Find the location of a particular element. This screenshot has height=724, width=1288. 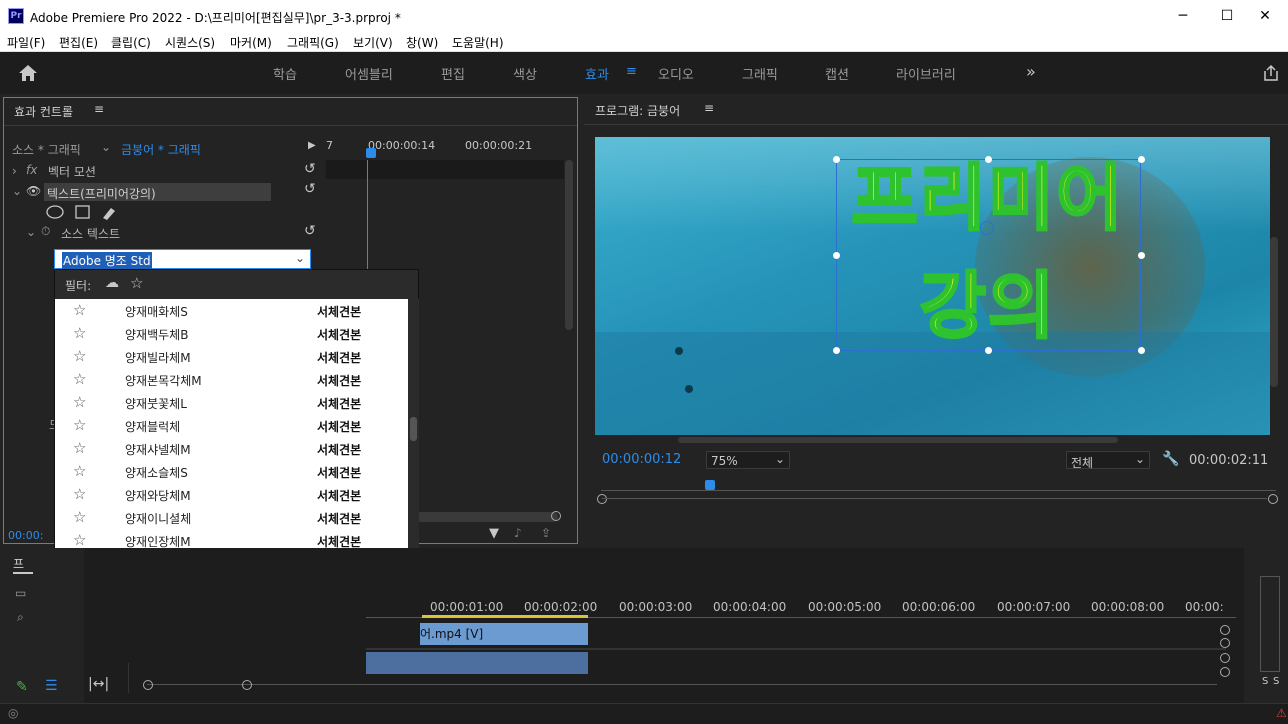

creative-cloud-icon: ◎ is located at coordinates (13, 713).